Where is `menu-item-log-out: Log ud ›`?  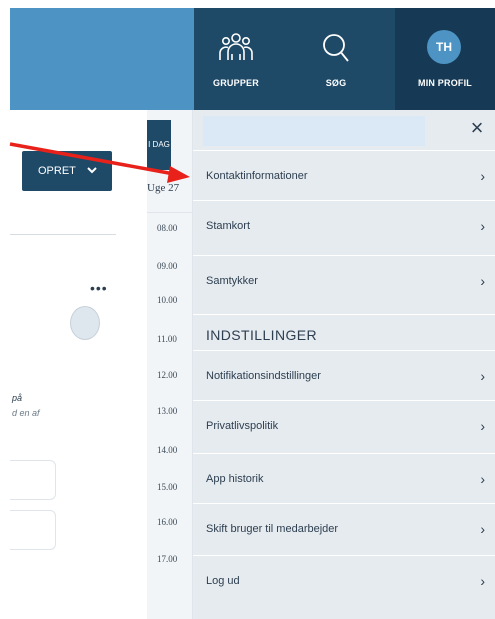 menu-item-log-out: Log ud › is located at coordinates (344, 580).